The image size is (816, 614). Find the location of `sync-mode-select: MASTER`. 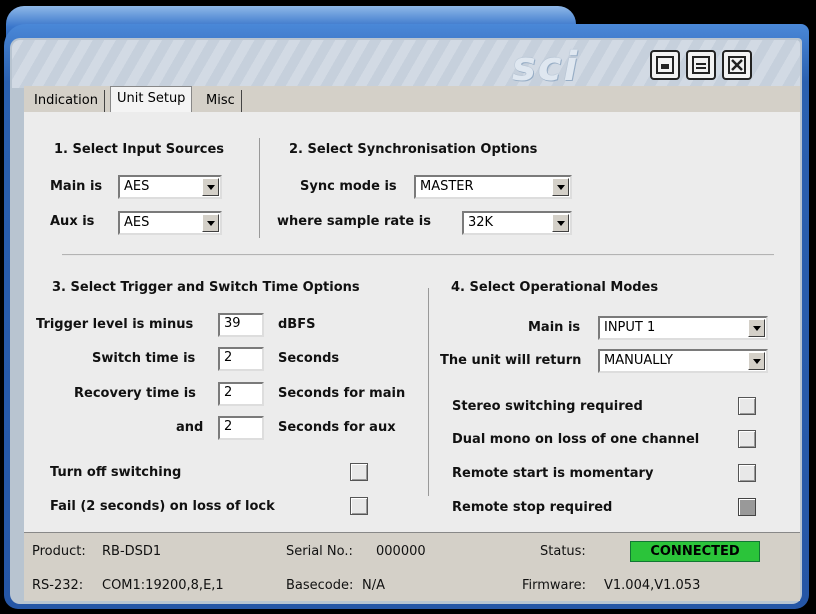

sync-mode-select: MASTER is located at coordinates (493, 187).